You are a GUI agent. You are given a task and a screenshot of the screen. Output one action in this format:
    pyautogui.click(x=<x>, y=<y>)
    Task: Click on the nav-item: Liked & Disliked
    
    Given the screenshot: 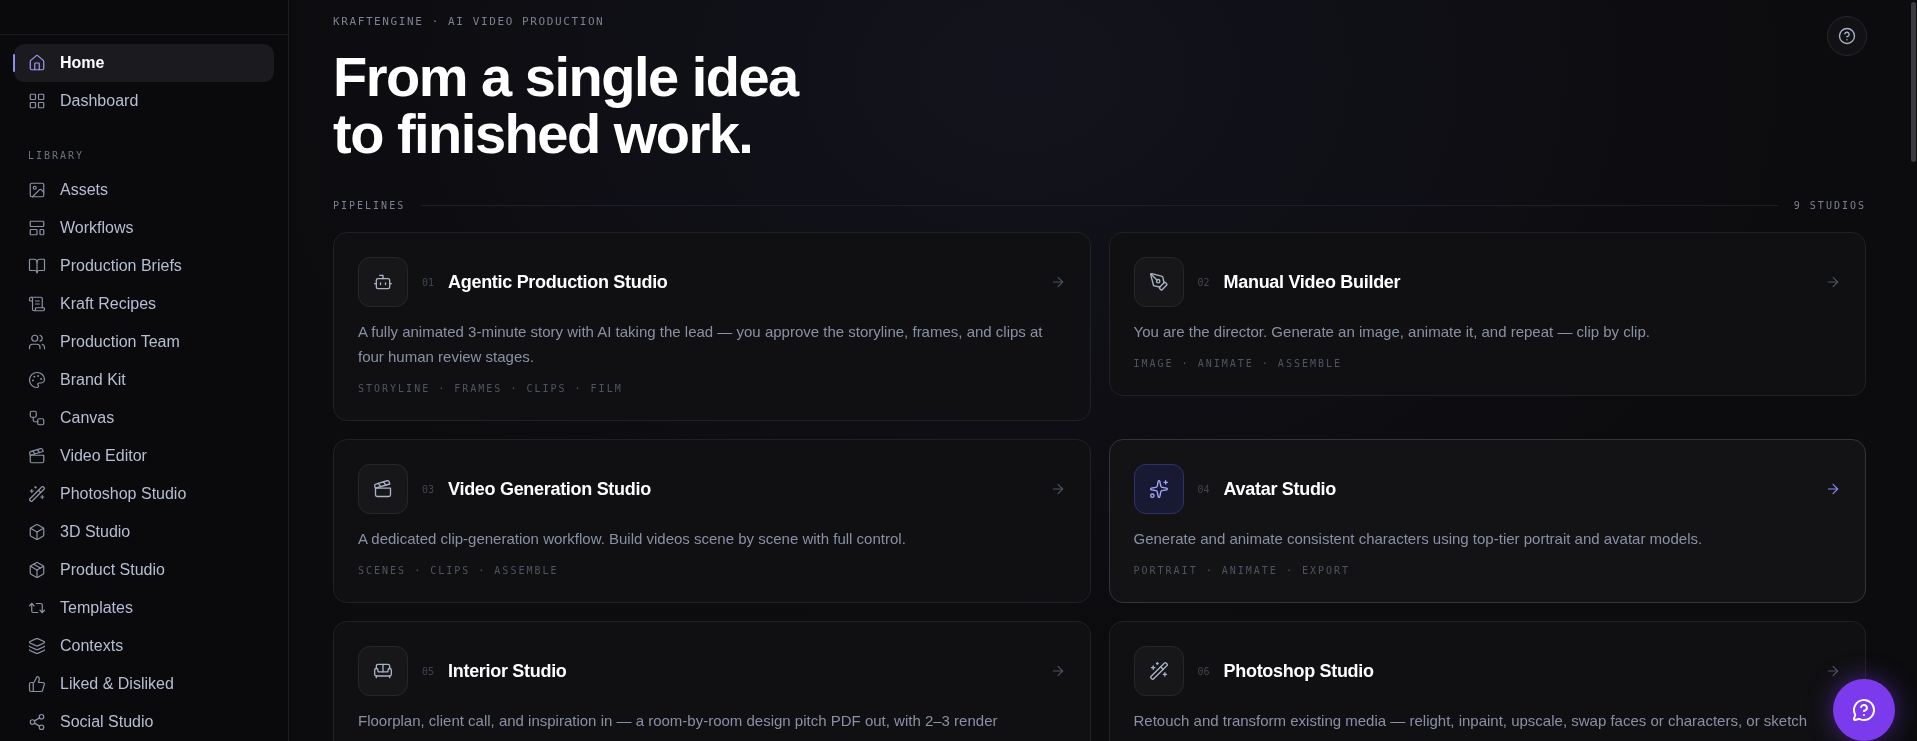 What is the action you would take?
    pyautogui.click(x=144, y=684)
    